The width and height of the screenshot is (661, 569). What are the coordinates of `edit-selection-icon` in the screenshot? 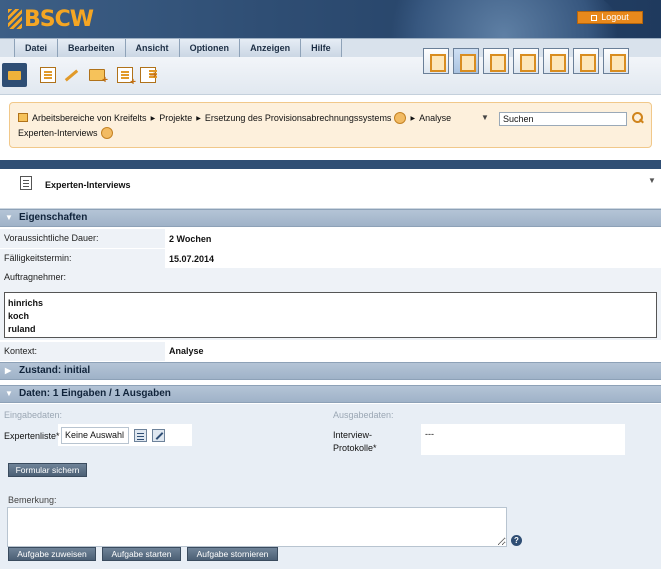 It's located at (158, 435).